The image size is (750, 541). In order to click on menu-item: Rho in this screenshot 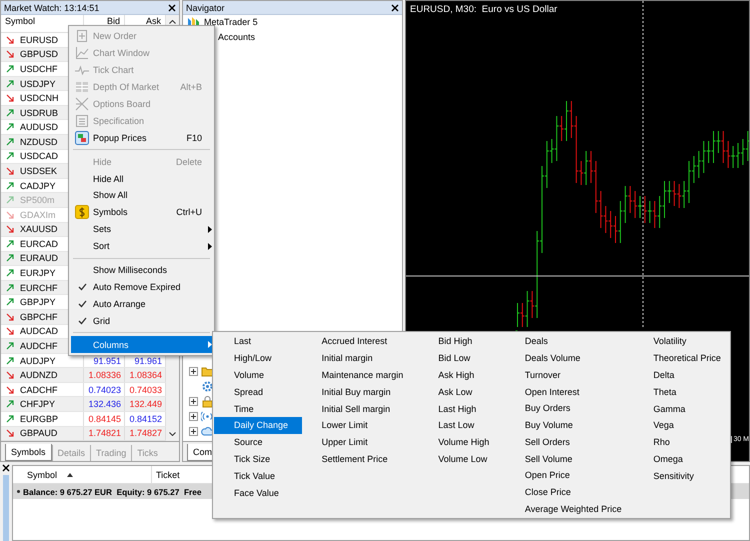, I will do `click(681, 442)`.